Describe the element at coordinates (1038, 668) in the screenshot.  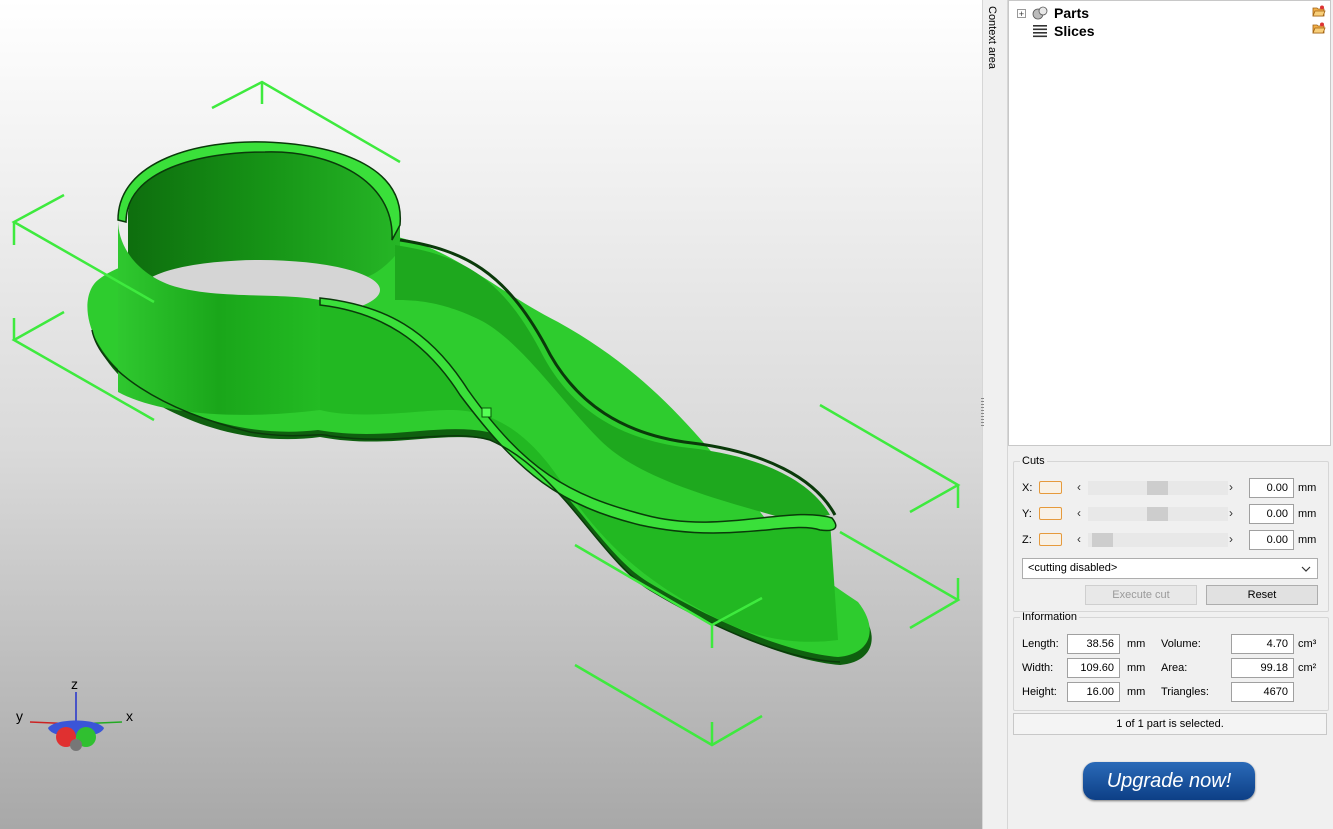
I see `width-label: Width:` at that location.